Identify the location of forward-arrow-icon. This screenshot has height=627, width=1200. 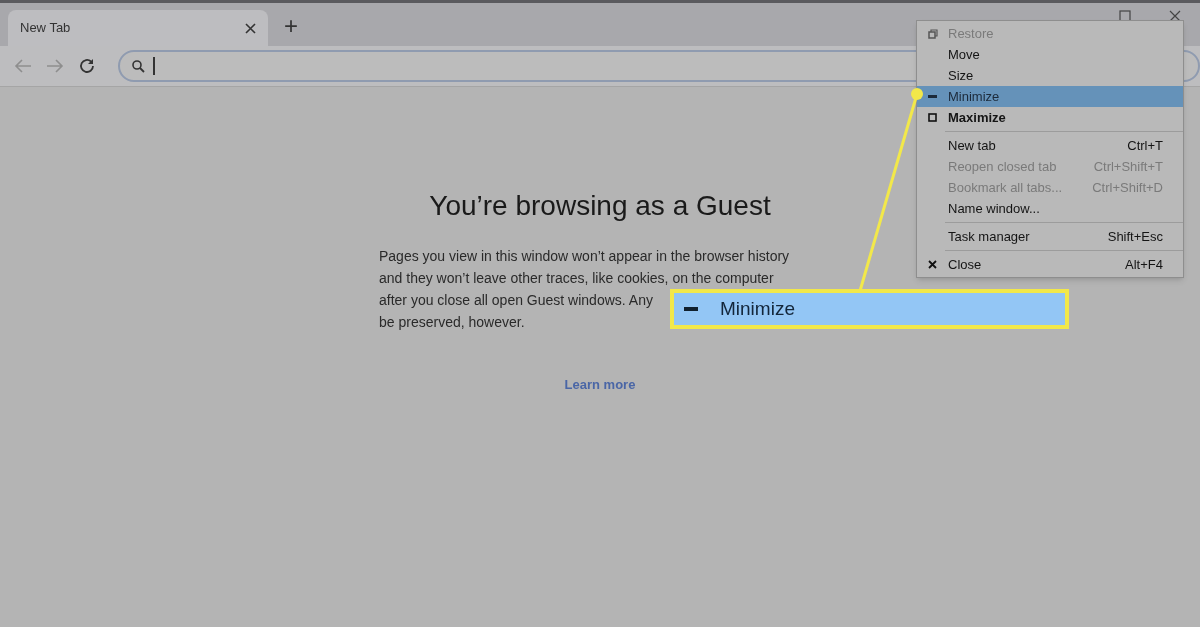
(55, 66).